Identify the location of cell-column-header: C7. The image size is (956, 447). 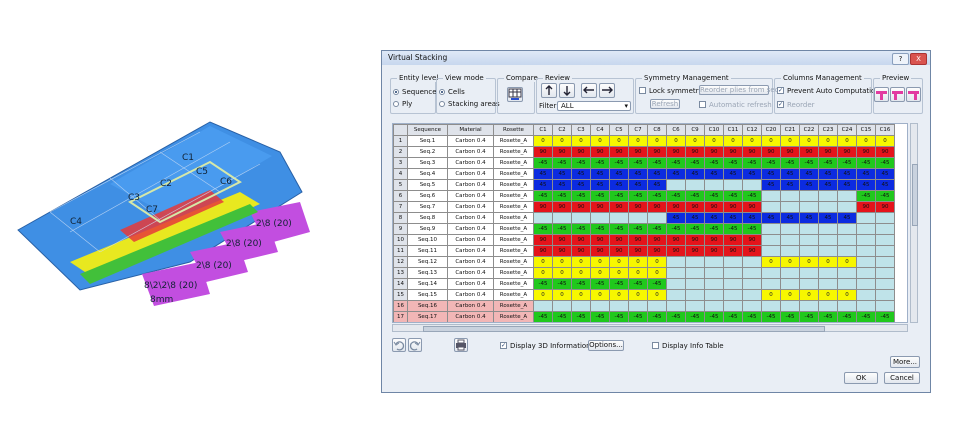
(638, 130).